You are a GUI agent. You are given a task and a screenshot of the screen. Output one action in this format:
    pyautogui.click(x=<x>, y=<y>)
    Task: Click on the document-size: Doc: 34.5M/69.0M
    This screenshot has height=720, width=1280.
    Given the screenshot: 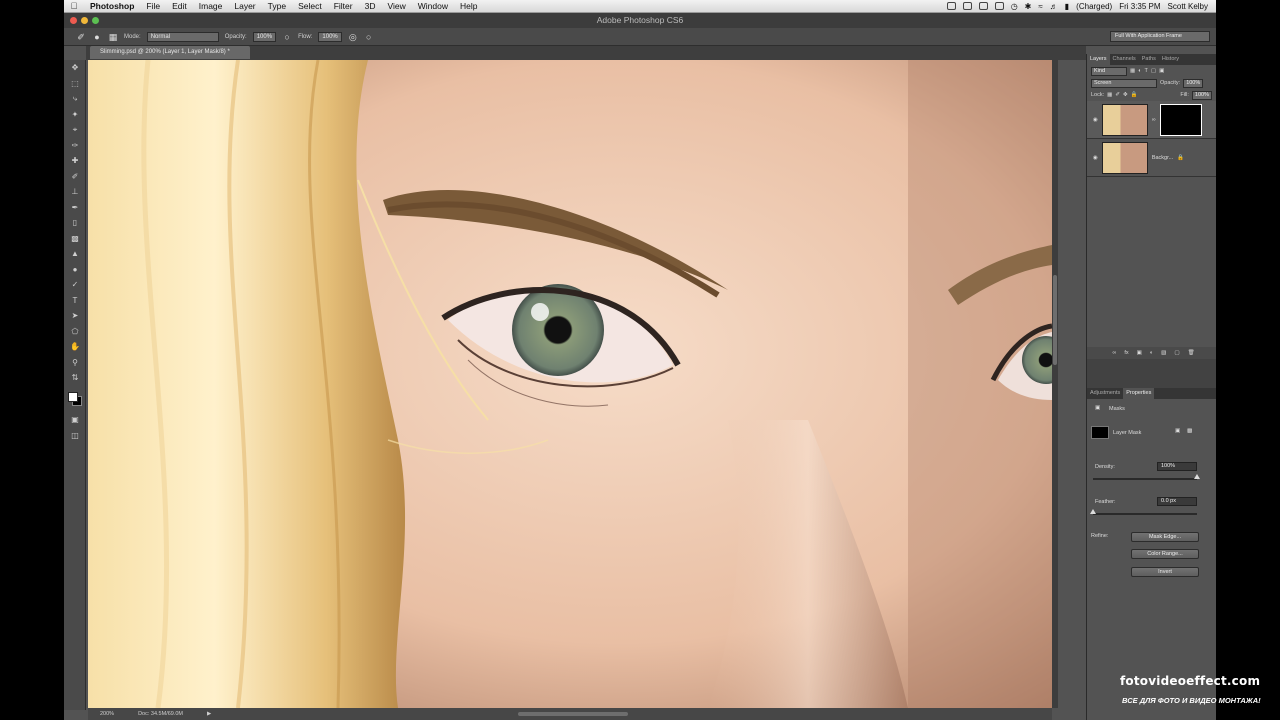 What is the action you would take?
    pyautogui.click(x=160, y=714)
    